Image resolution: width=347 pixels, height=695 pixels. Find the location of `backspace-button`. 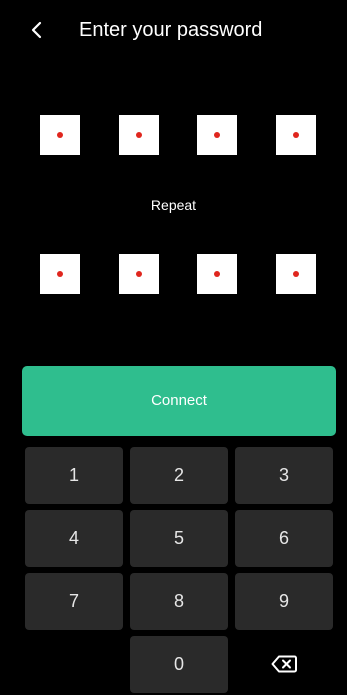

backspace-button is located at coordinates (284, 664).